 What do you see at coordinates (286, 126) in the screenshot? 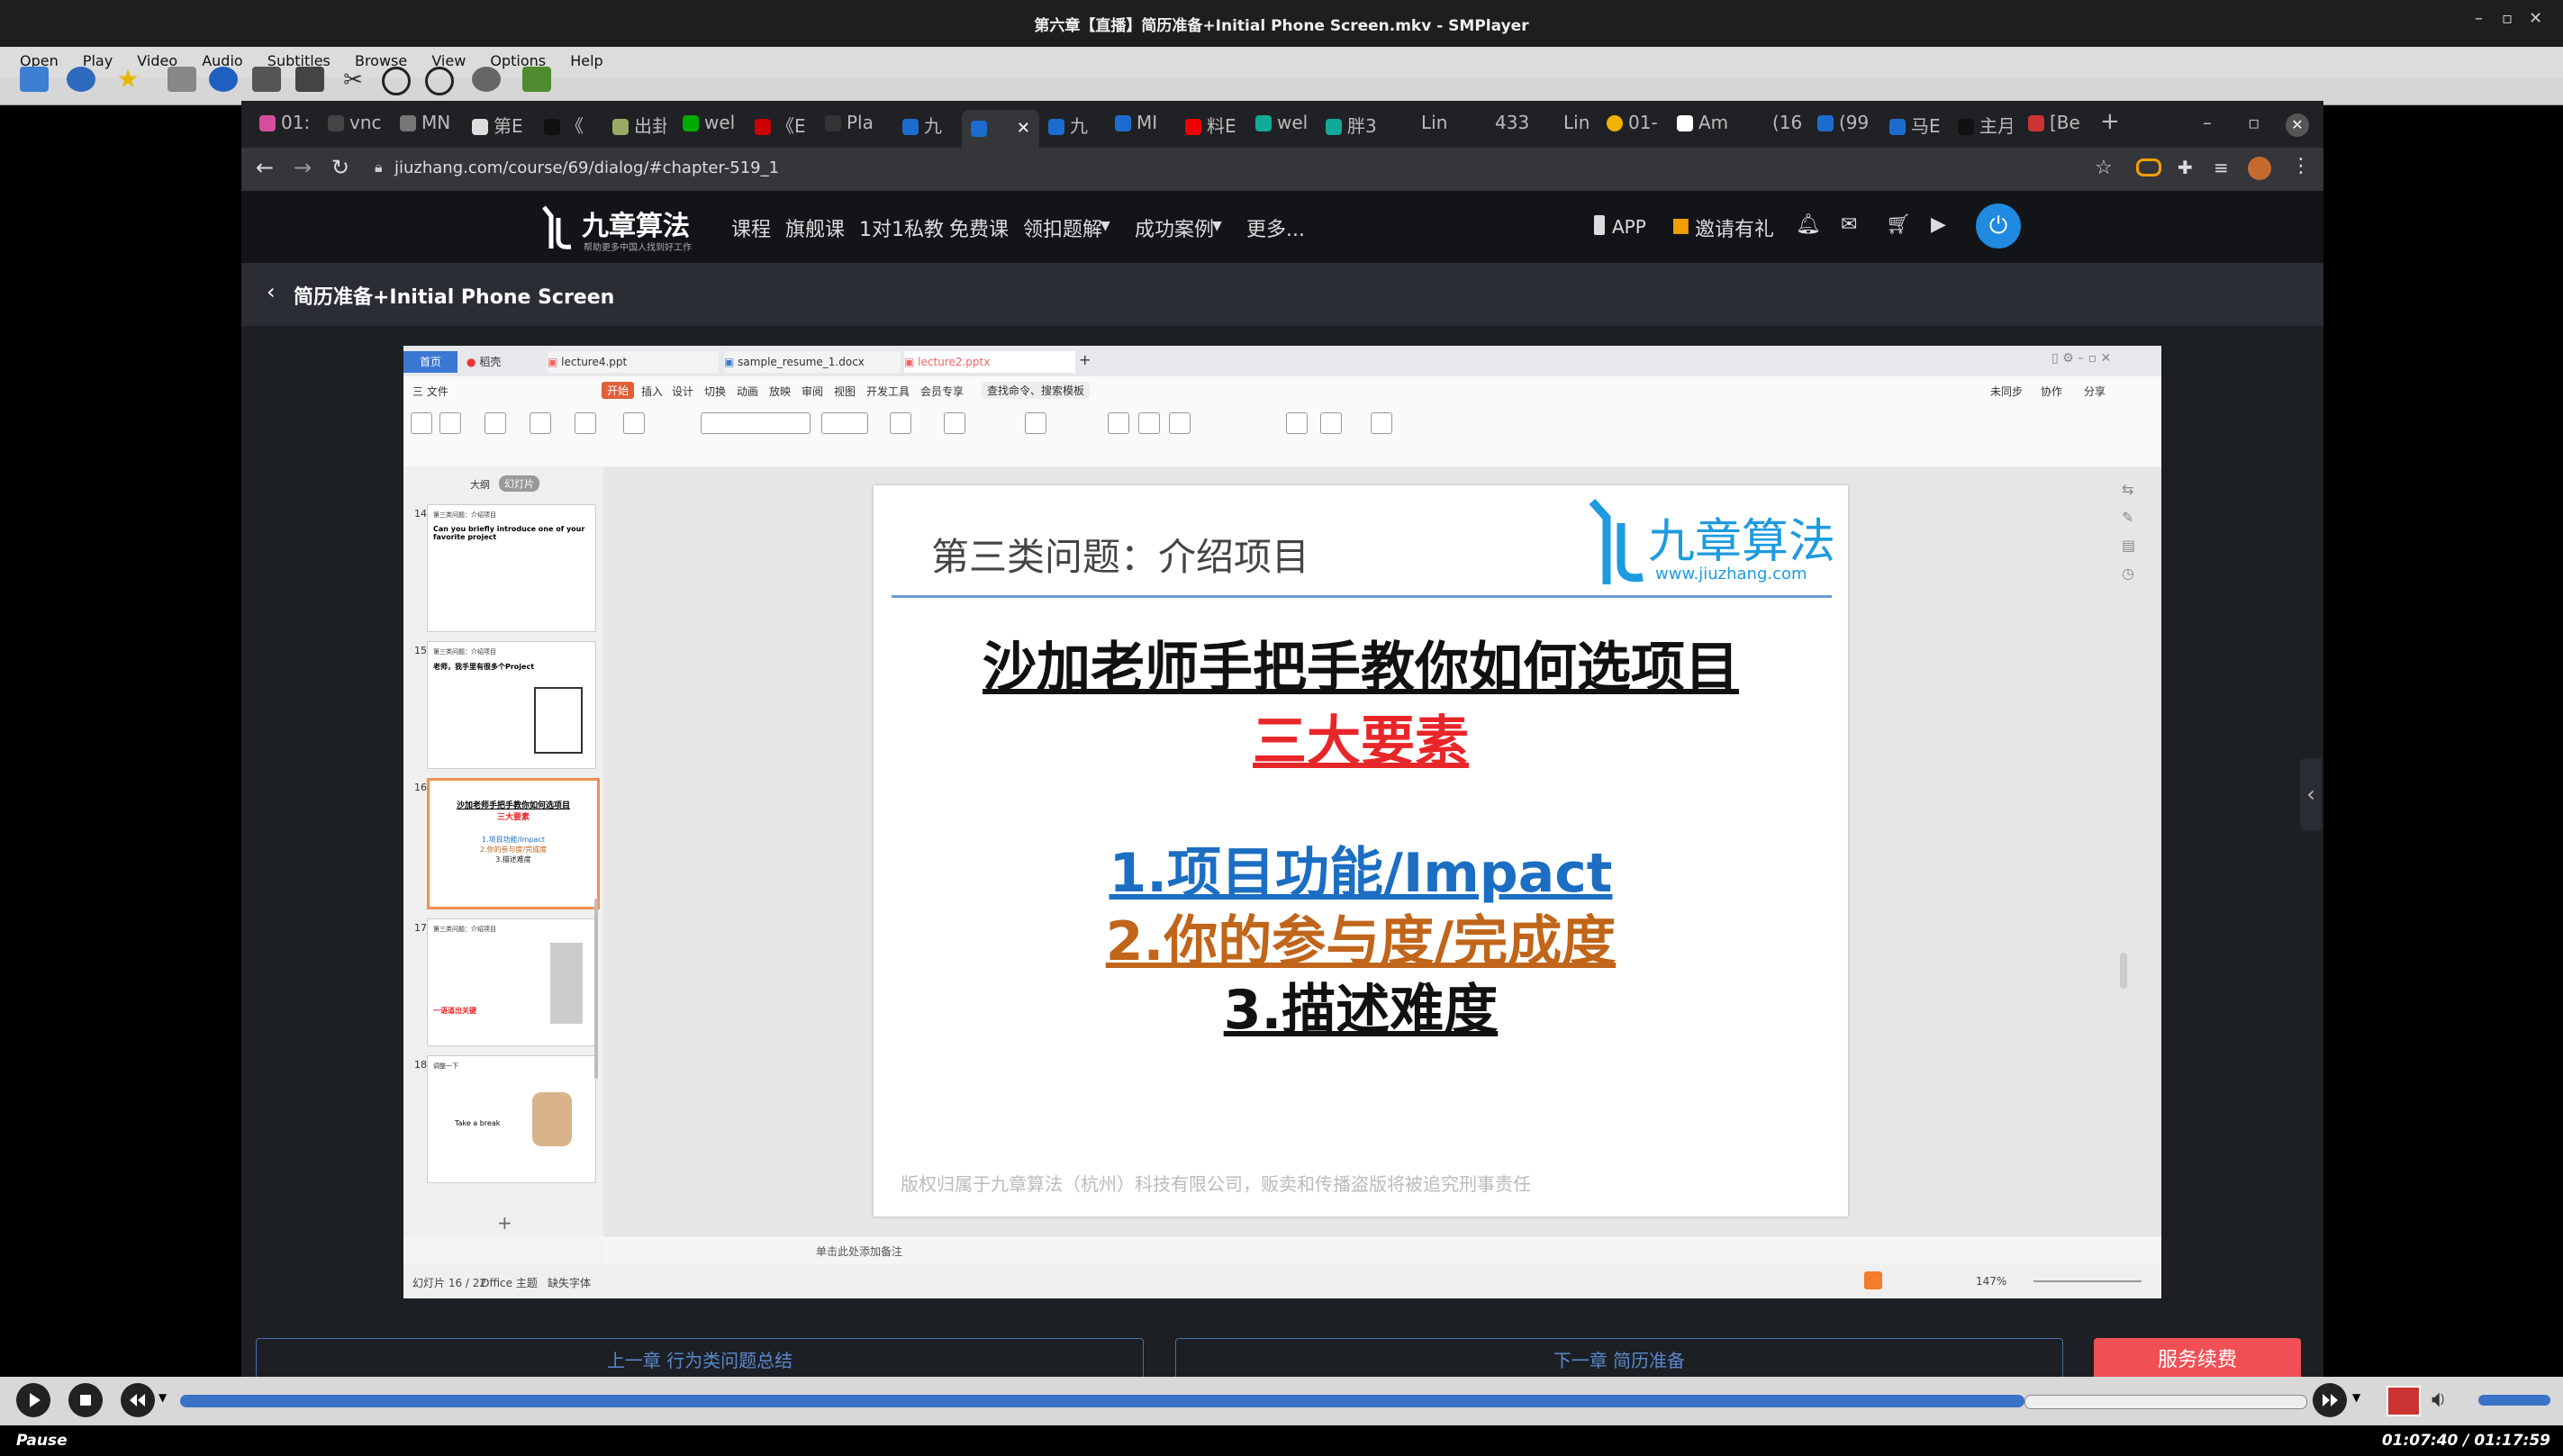
I see `tab-0: 01:` at bounding box center [286, 126].